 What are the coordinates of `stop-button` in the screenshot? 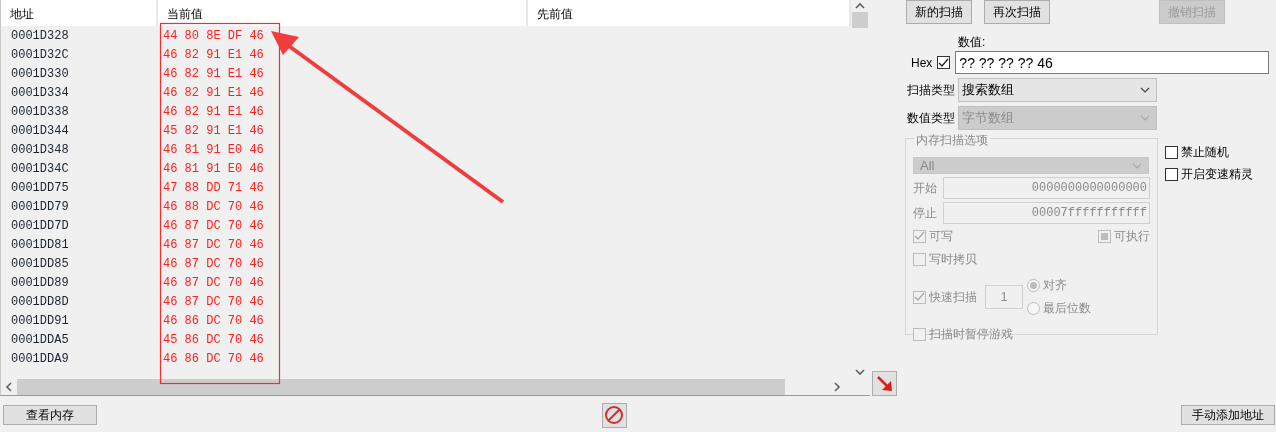 It's located at (614, 415).